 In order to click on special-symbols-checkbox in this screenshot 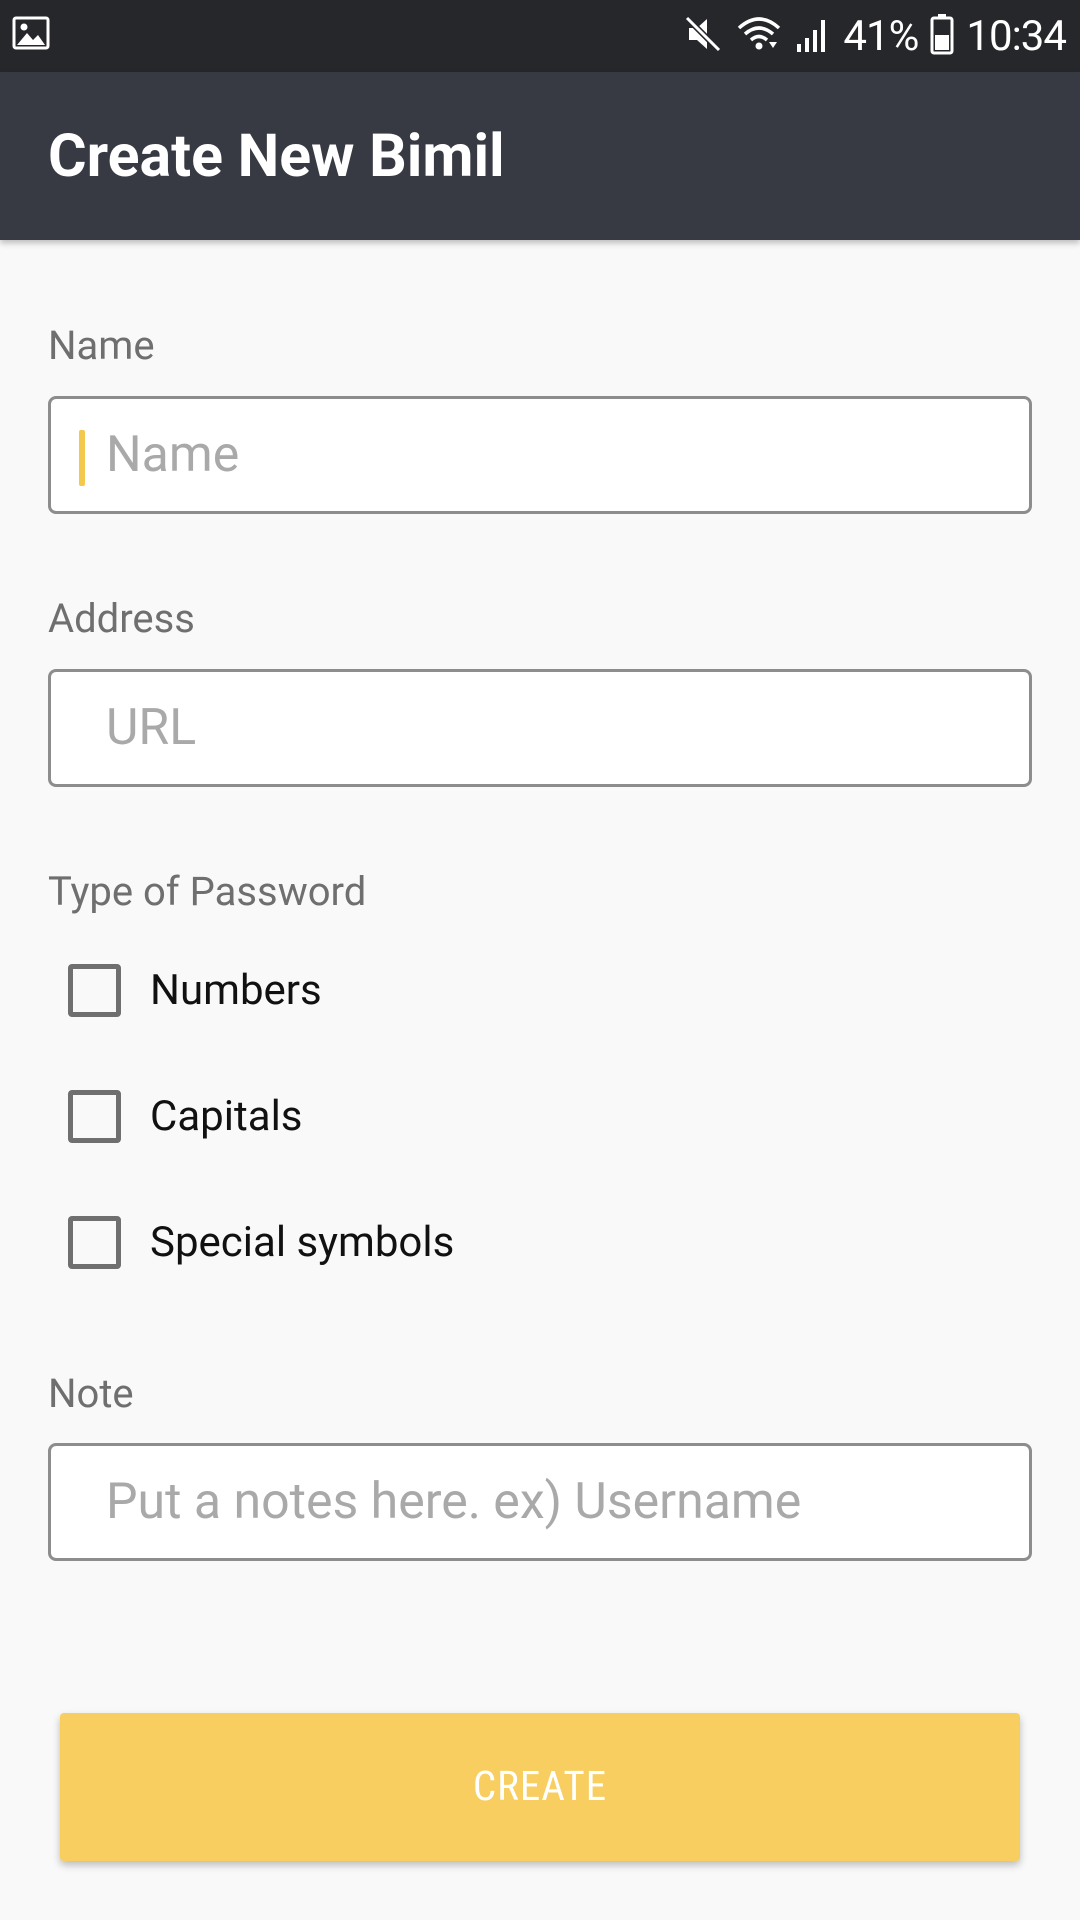, I will do `click(94, 1242)`.